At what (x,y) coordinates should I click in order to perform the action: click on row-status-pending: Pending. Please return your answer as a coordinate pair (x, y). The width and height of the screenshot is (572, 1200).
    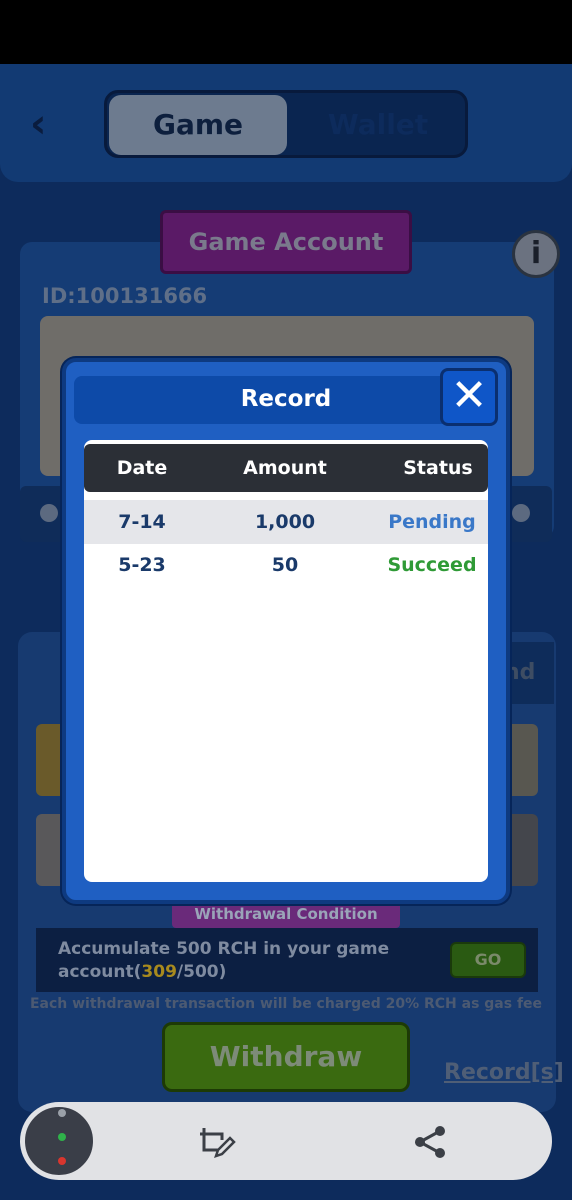
    Looking at the image, I should click on (432, 522).